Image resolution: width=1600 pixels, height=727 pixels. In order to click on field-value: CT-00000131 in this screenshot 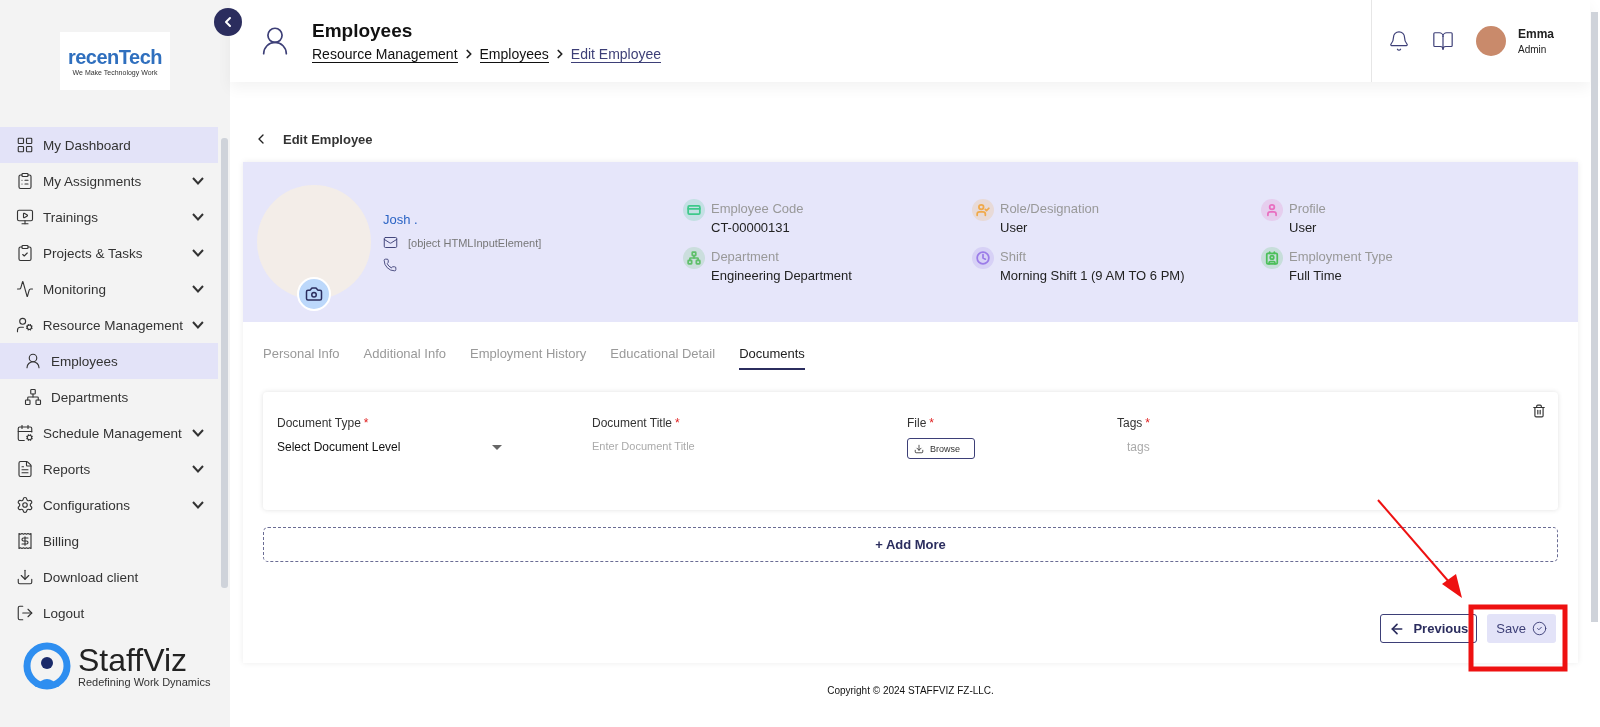, I will do `click(751, 227)`.